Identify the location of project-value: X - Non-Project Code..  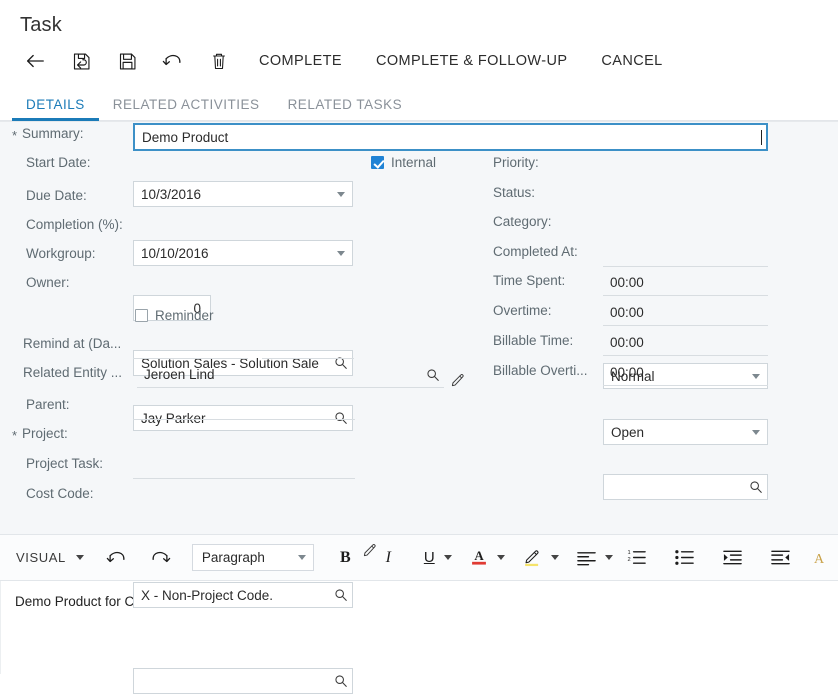
(207, 595).